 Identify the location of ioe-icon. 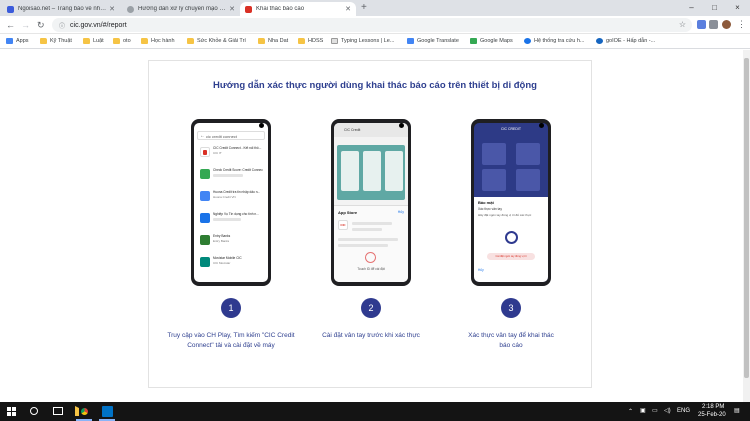
(599, 41).